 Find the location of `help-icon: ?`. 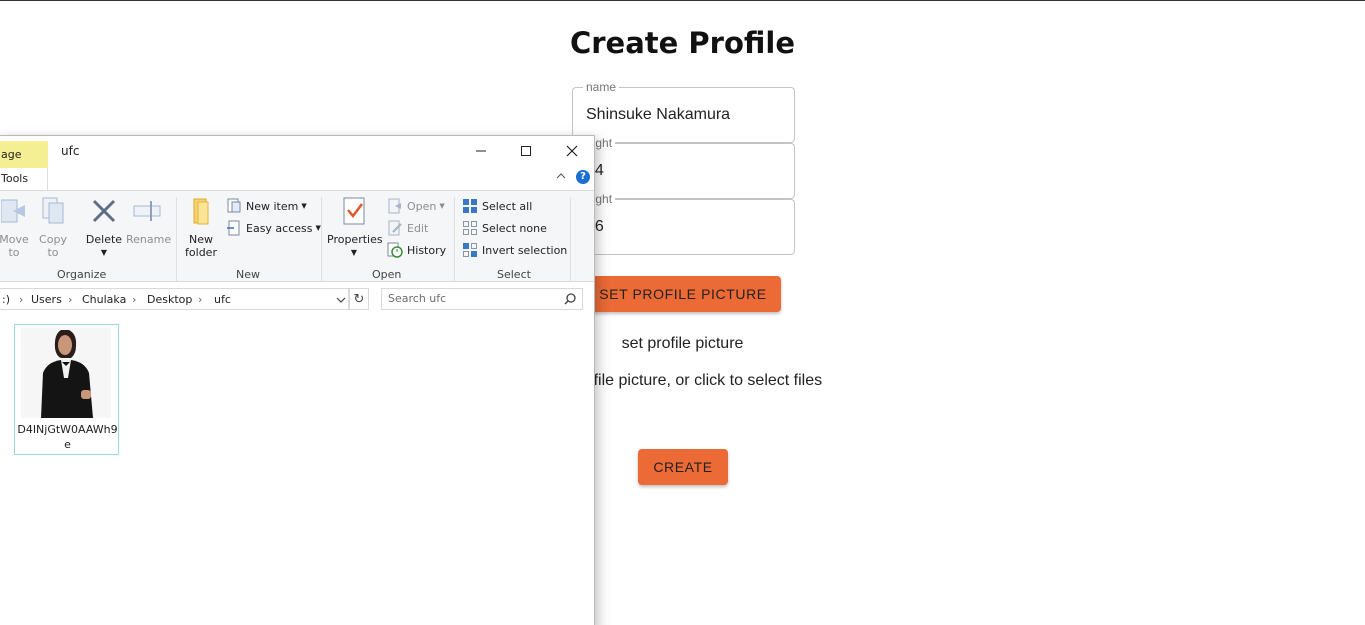

help-icon: ? is located at coordinates (583, 177).